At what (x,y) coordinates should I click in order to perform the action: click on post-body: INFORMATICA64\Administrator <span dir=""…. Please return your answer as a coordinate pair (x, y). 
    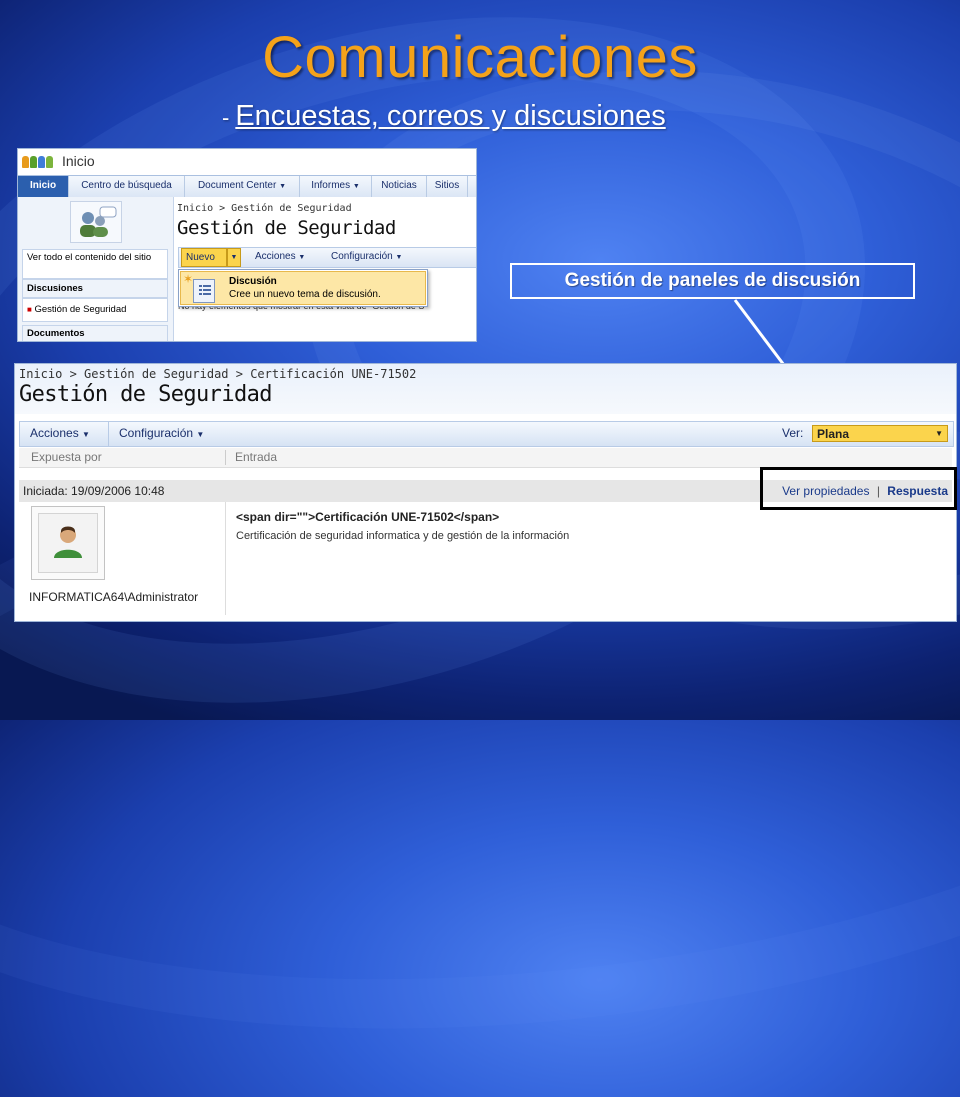
    Looking at the image, I should click on (485, 559).